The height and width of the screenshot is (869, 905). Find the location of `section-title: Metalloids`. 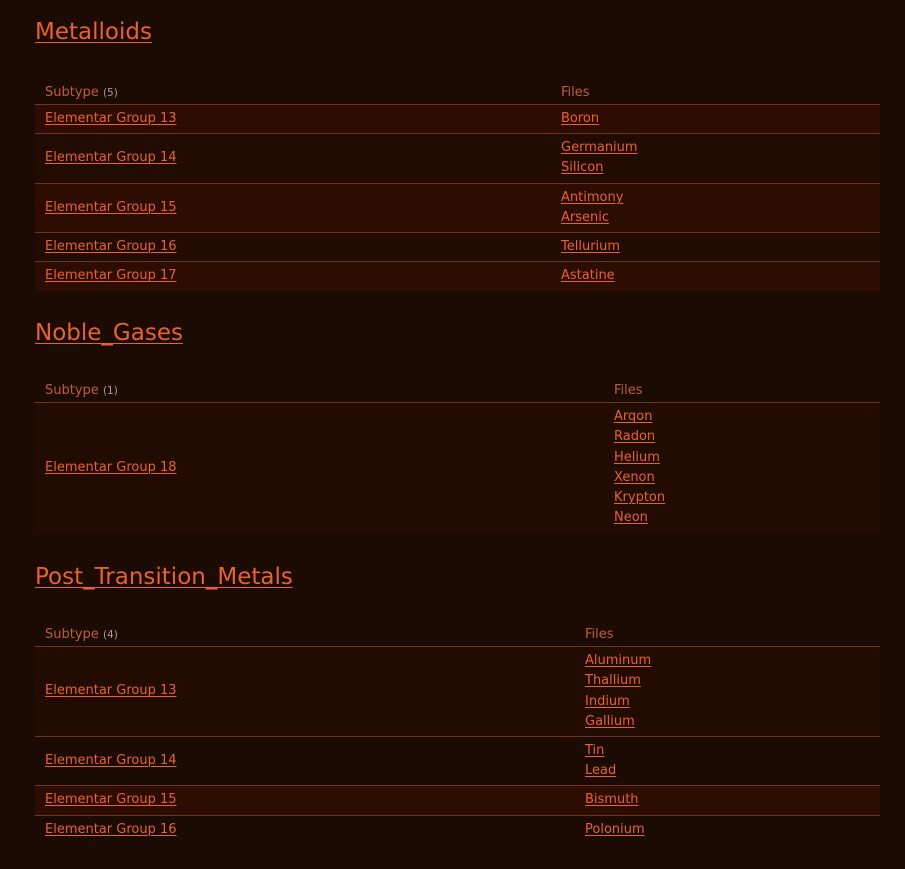

section-title: Metalloids is located at coordinates (93, 32).